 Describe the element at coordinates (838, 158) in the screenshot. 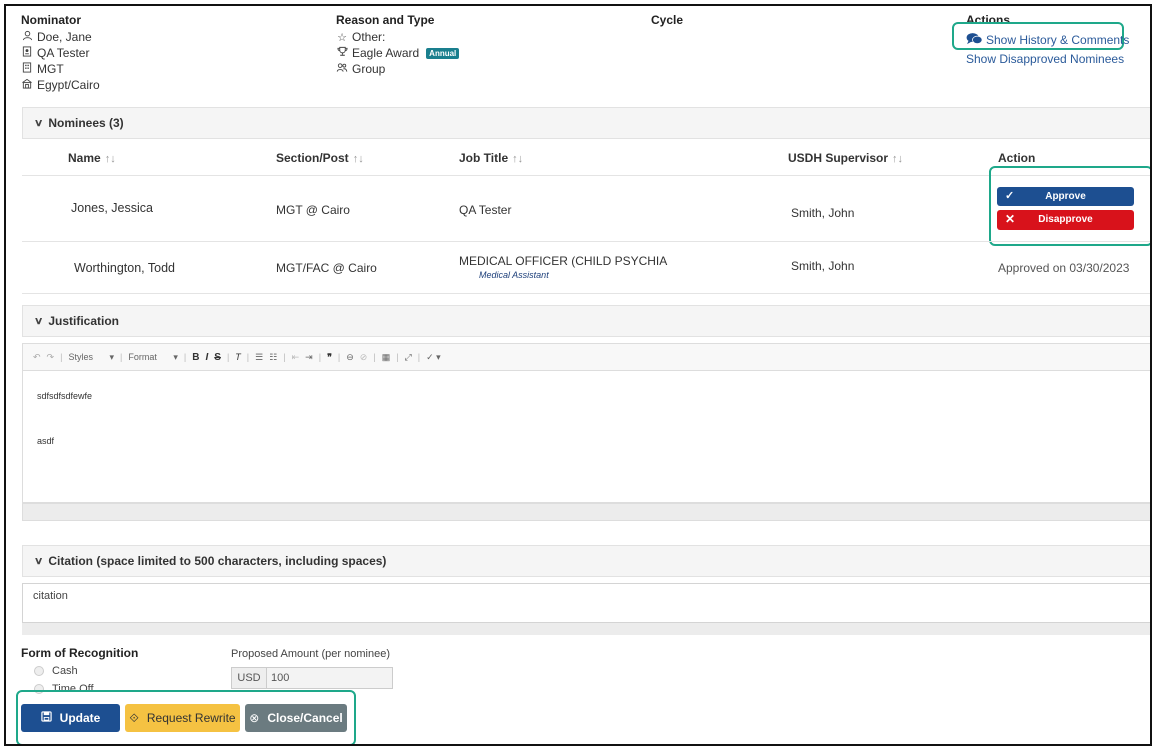

I see `supervisor-col-label: USDH Supervisor` at that location.